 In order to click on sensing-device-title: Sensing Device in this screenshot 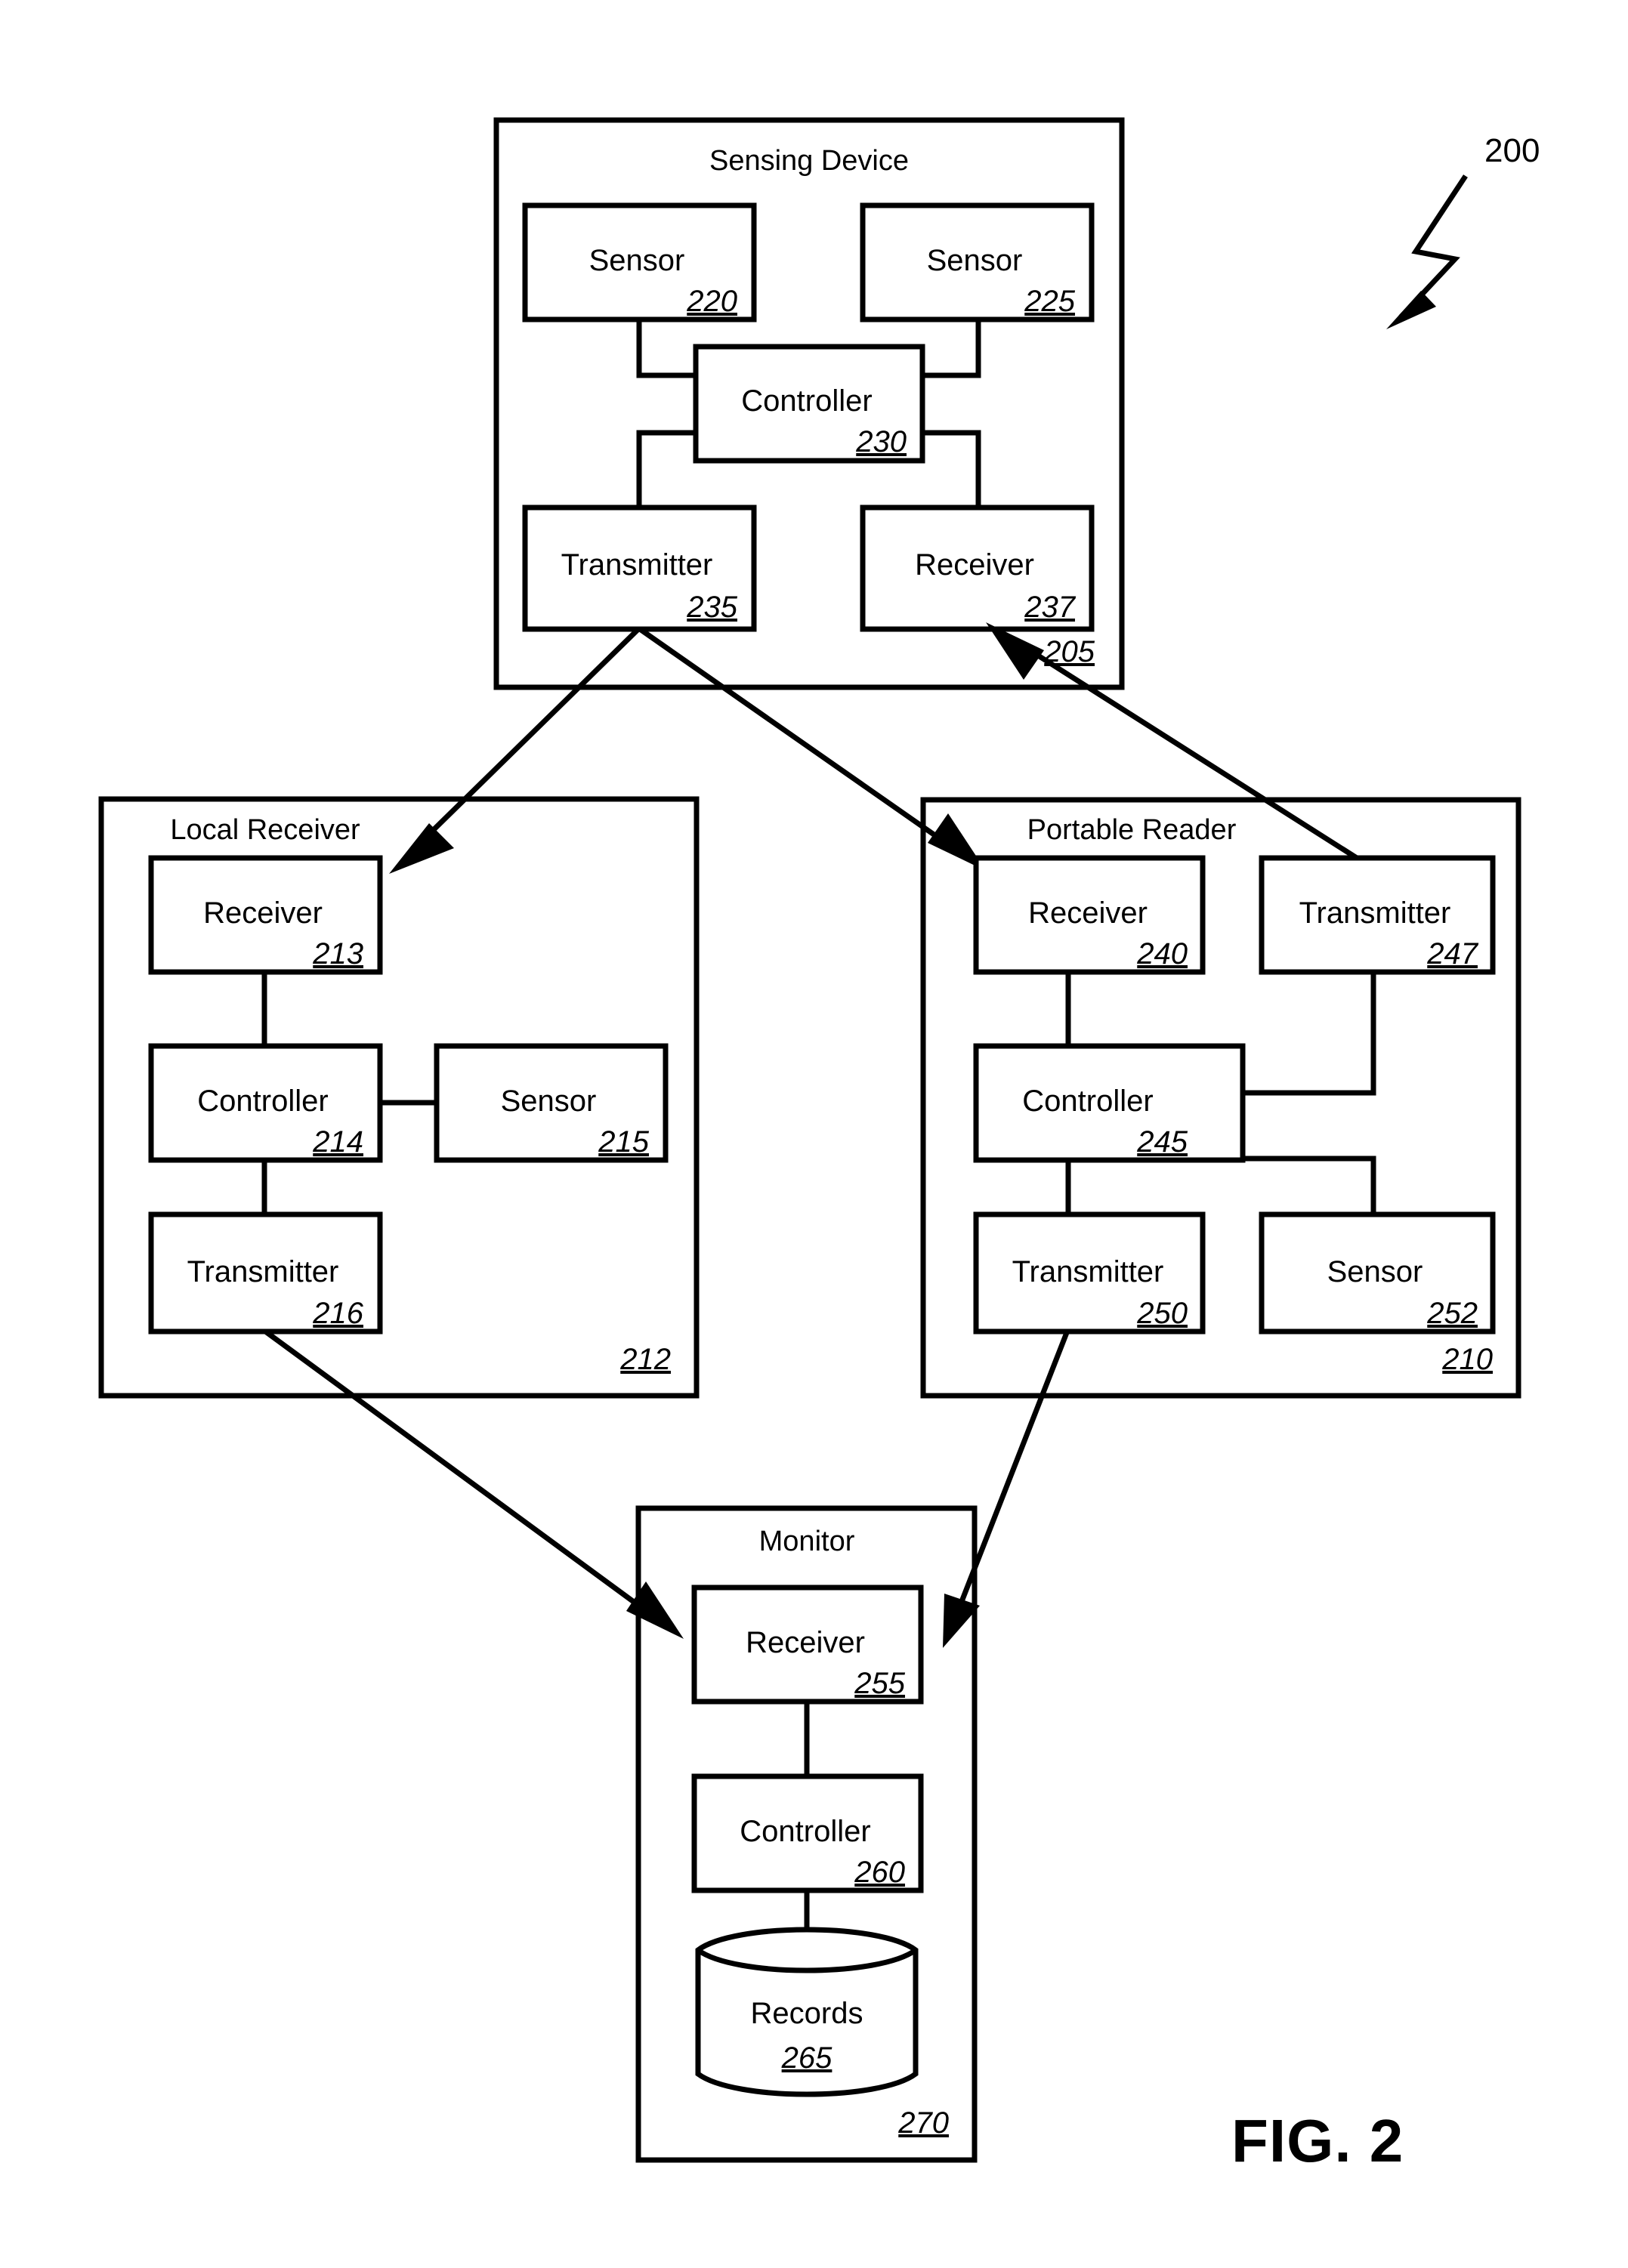, I will do `click(809, 161)`.